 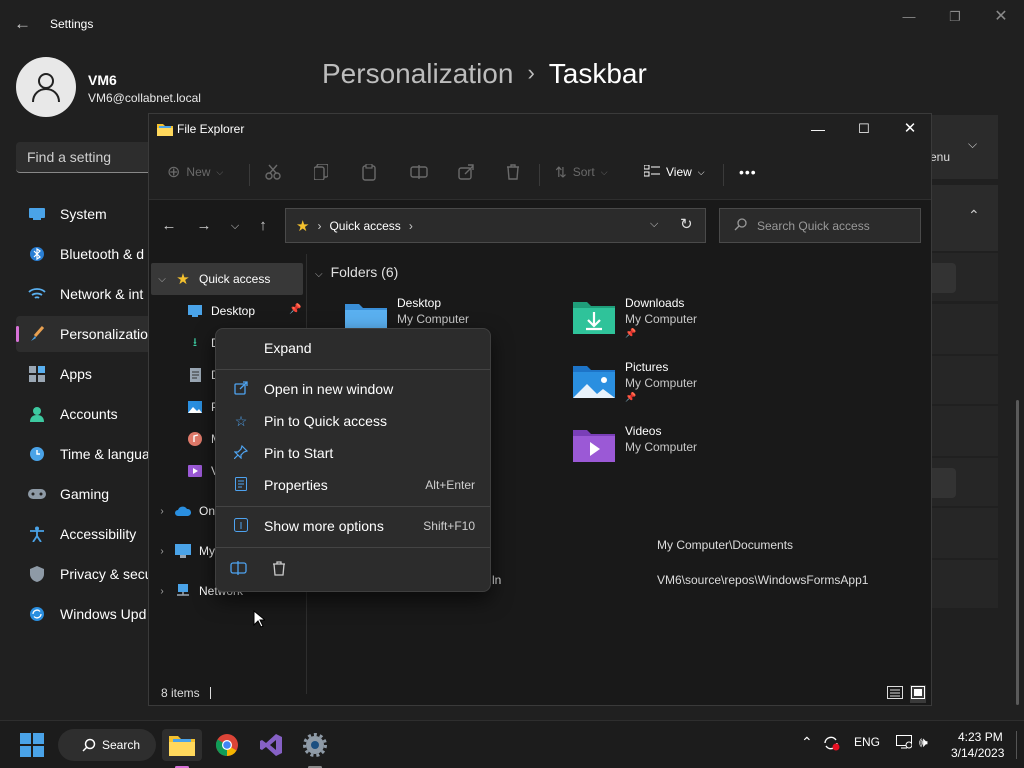 I want to click on menu-item-pin-quick-access: ☆ Pin to Quick access, so click(x=353, y=421).